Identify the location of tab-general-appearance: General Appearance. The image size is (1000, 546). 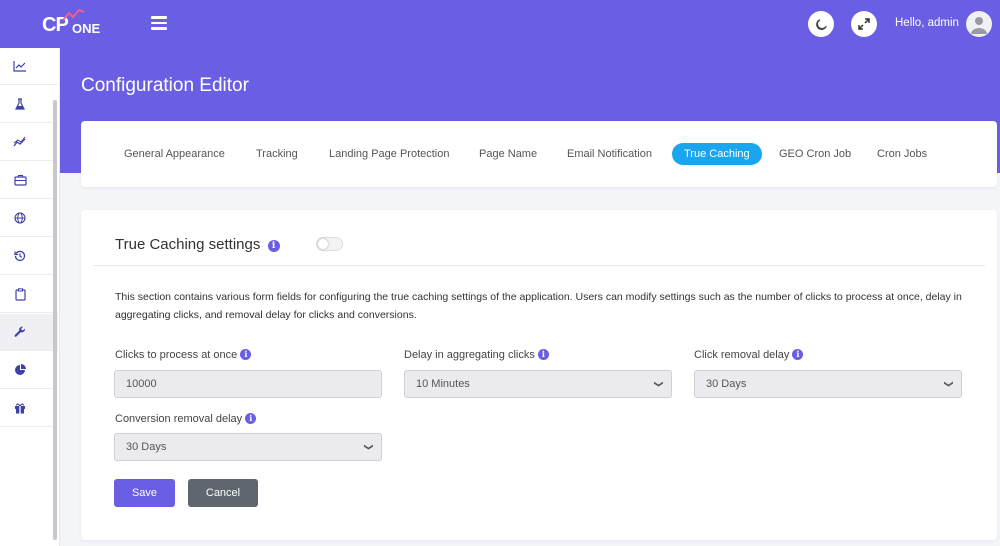
(174, 154).